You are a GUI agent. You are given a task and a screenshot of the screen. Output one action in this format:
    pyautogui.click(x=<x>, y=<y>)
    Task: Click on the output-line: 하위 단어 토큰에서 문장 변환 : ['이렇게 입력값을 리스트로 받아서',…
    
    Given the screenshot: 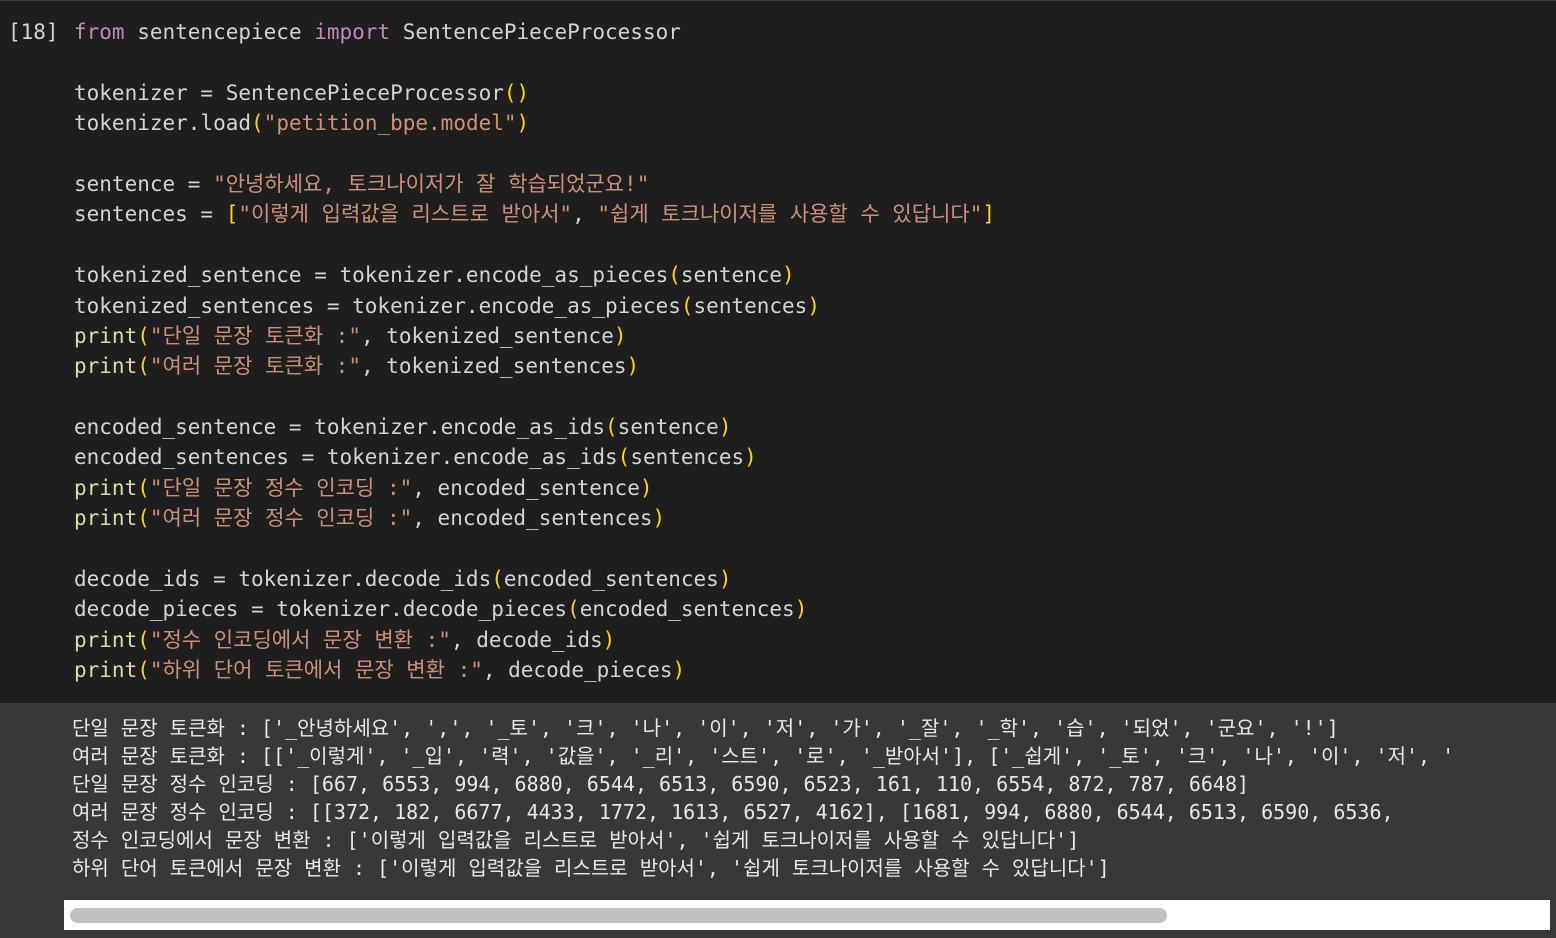 What is the action you would take?
    pyautogui.click(x=591, y=868)
    